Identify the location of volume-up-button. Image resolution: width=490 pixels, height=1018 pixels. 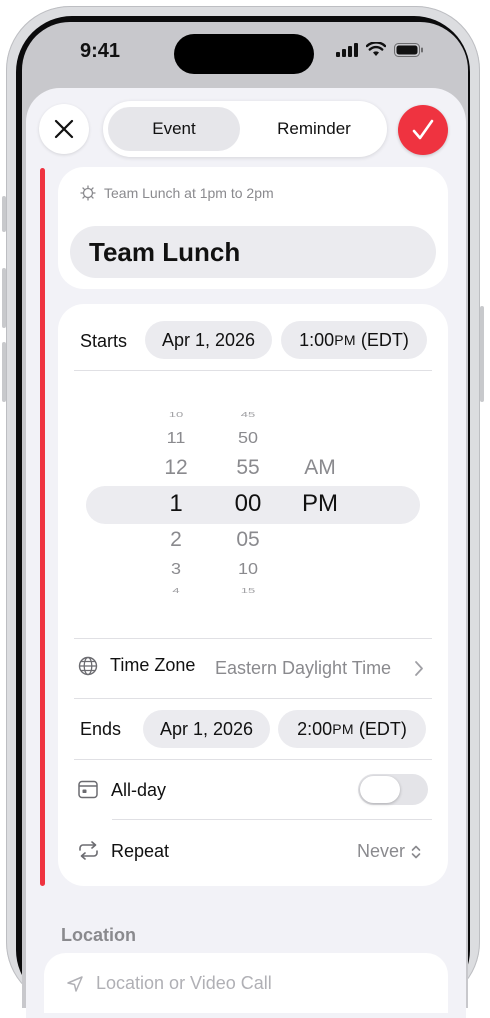
(4, 298).